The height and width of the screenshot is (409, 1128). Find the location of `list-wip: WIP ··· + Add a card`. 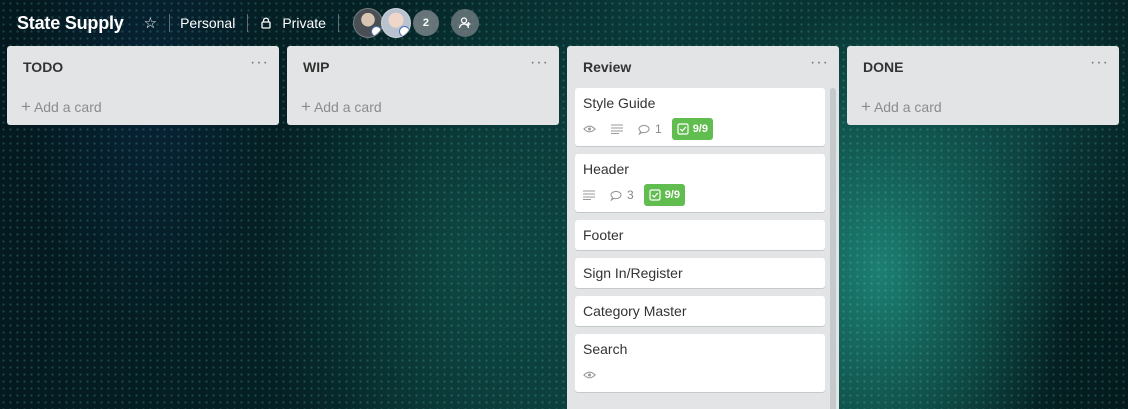

list-wip: WIP ··· + Add a card is located at coordinates (423, 85).